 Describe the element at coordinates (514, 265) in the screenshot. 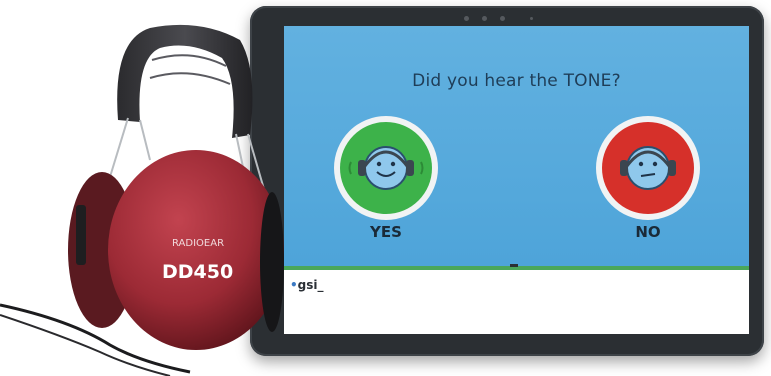

I see `bar-notch` at that location.